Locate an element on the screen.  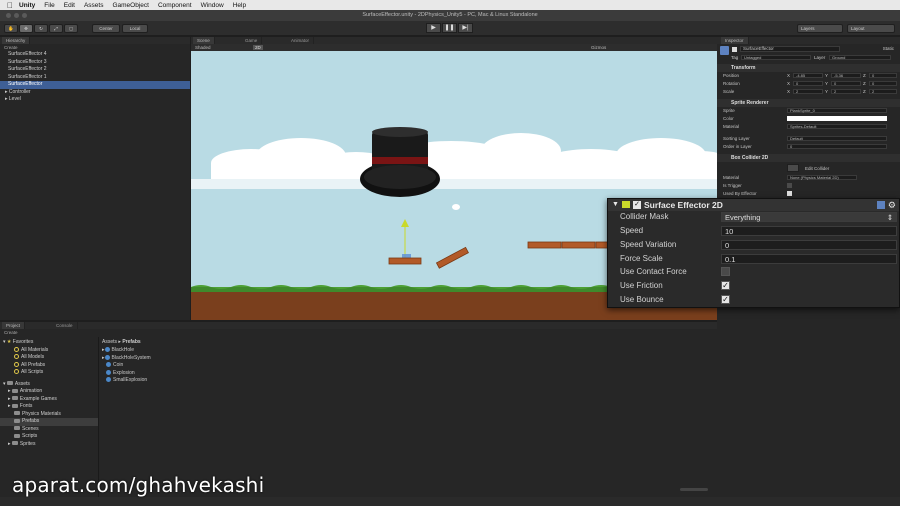
scale-tool-icon: ⤢ is located at coordinates (56, 28).